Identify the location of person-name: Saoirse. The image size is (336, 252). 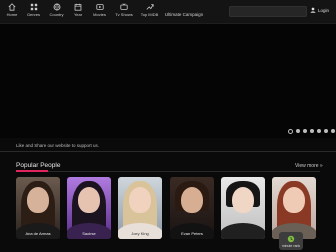
(89, 233).